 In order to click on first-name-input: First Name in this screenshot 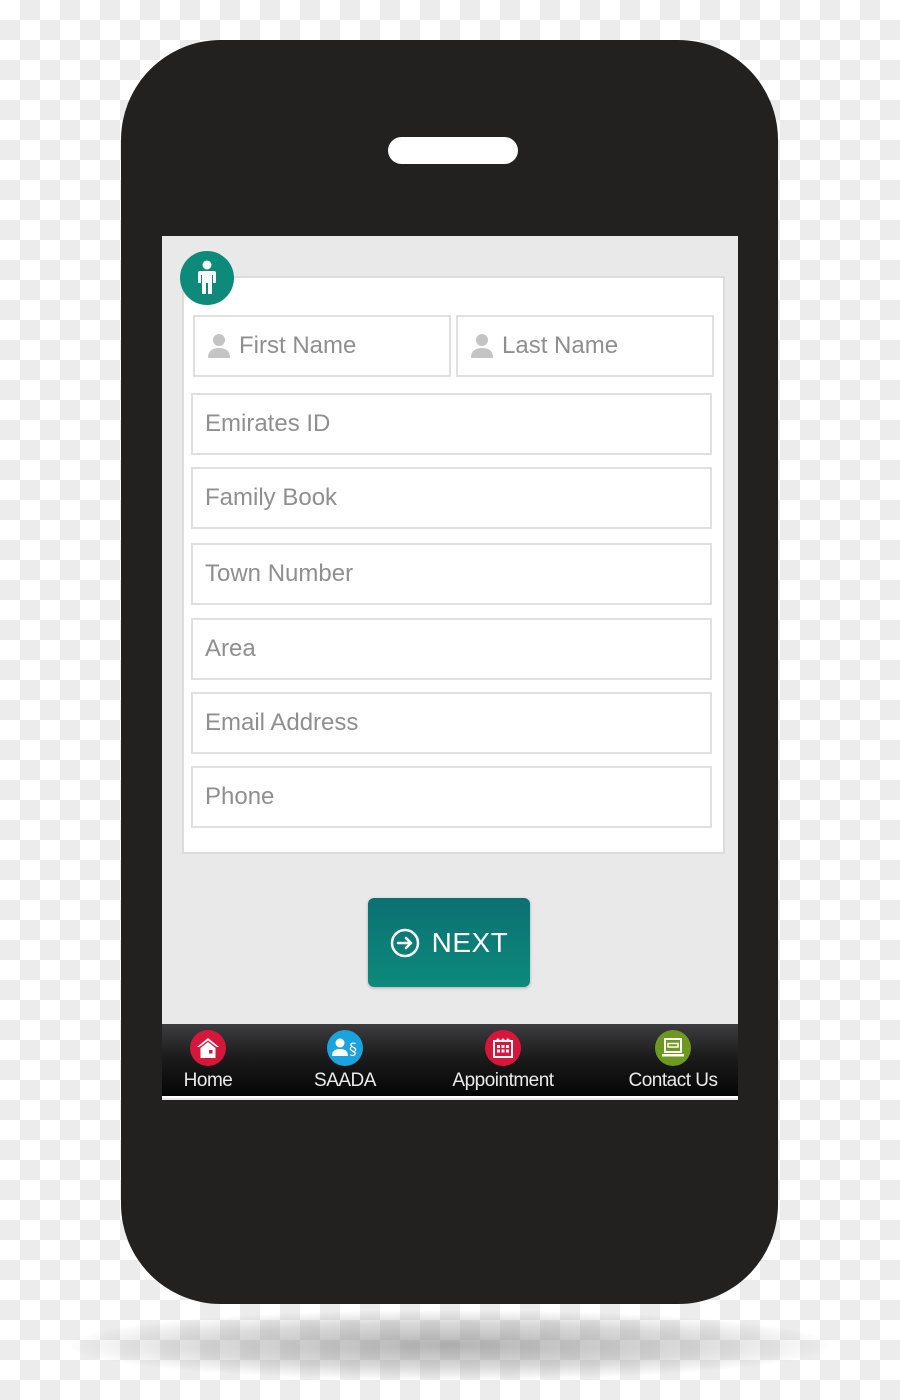, I will do `click(322, 346)`.